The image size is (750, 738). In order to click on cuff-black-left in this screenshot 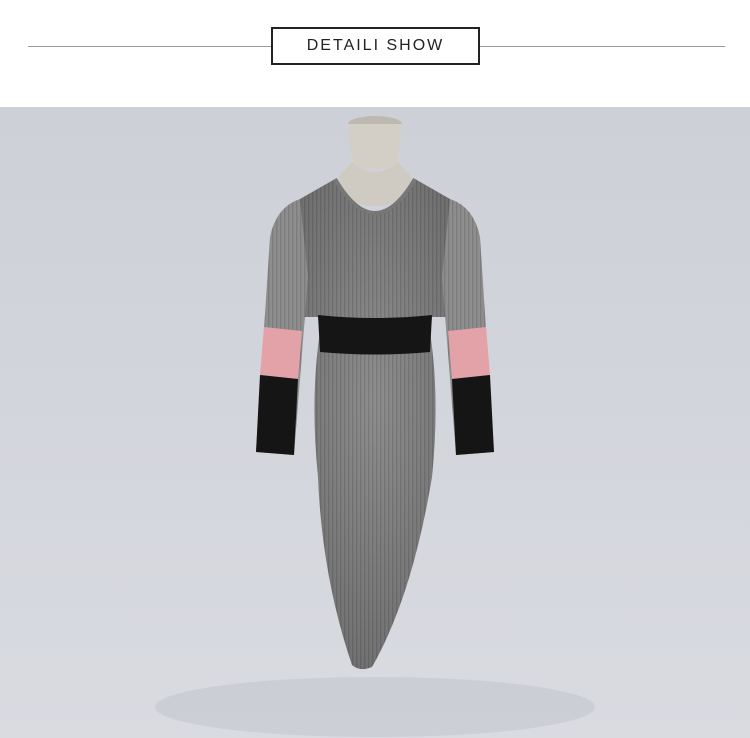, I will do `click(277, 415)`.